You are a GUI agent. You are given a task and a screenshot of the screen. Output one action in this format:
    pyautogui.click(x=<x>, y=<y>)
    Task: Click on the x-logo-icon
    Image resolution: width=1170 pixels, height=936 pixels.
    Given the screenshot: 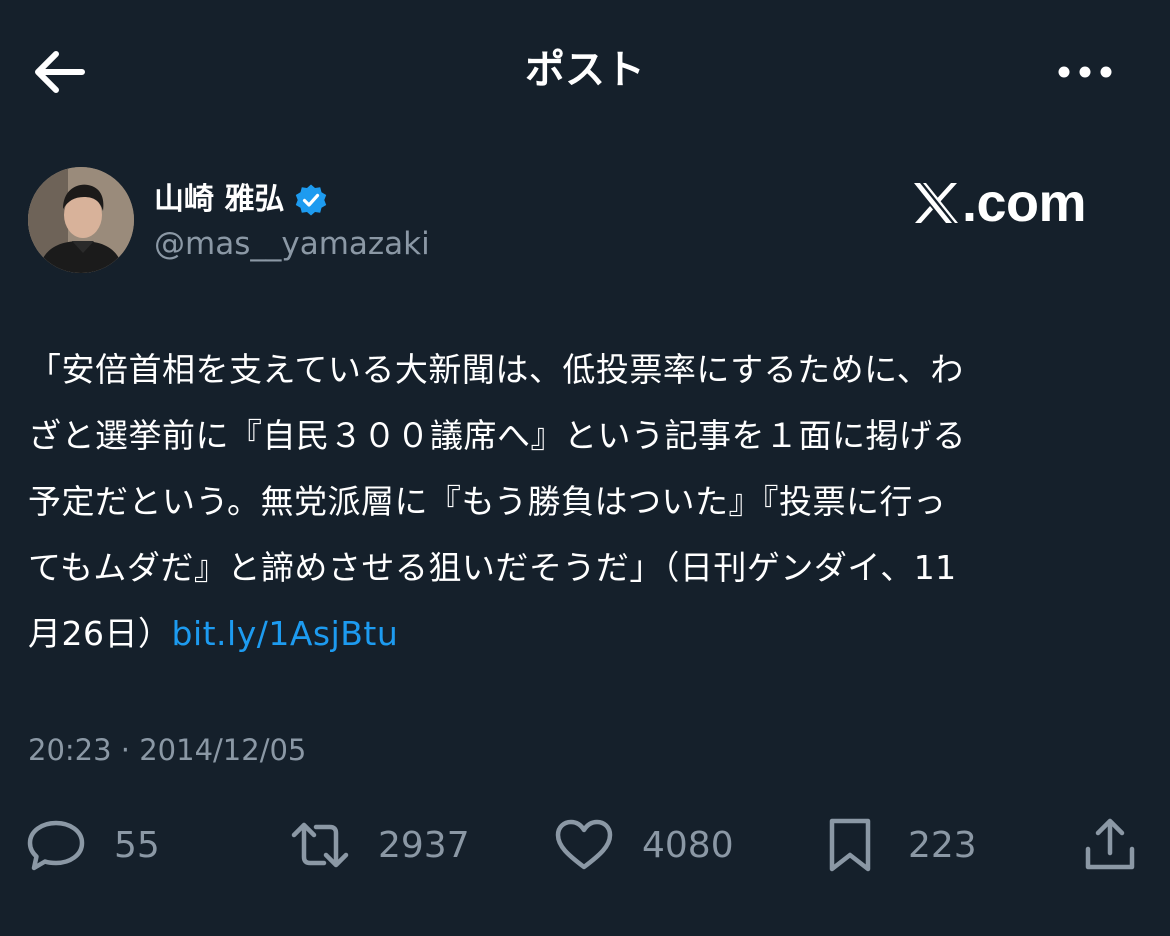 What is the action you would take?
    pyautogui.click(x=936, y=203)
    